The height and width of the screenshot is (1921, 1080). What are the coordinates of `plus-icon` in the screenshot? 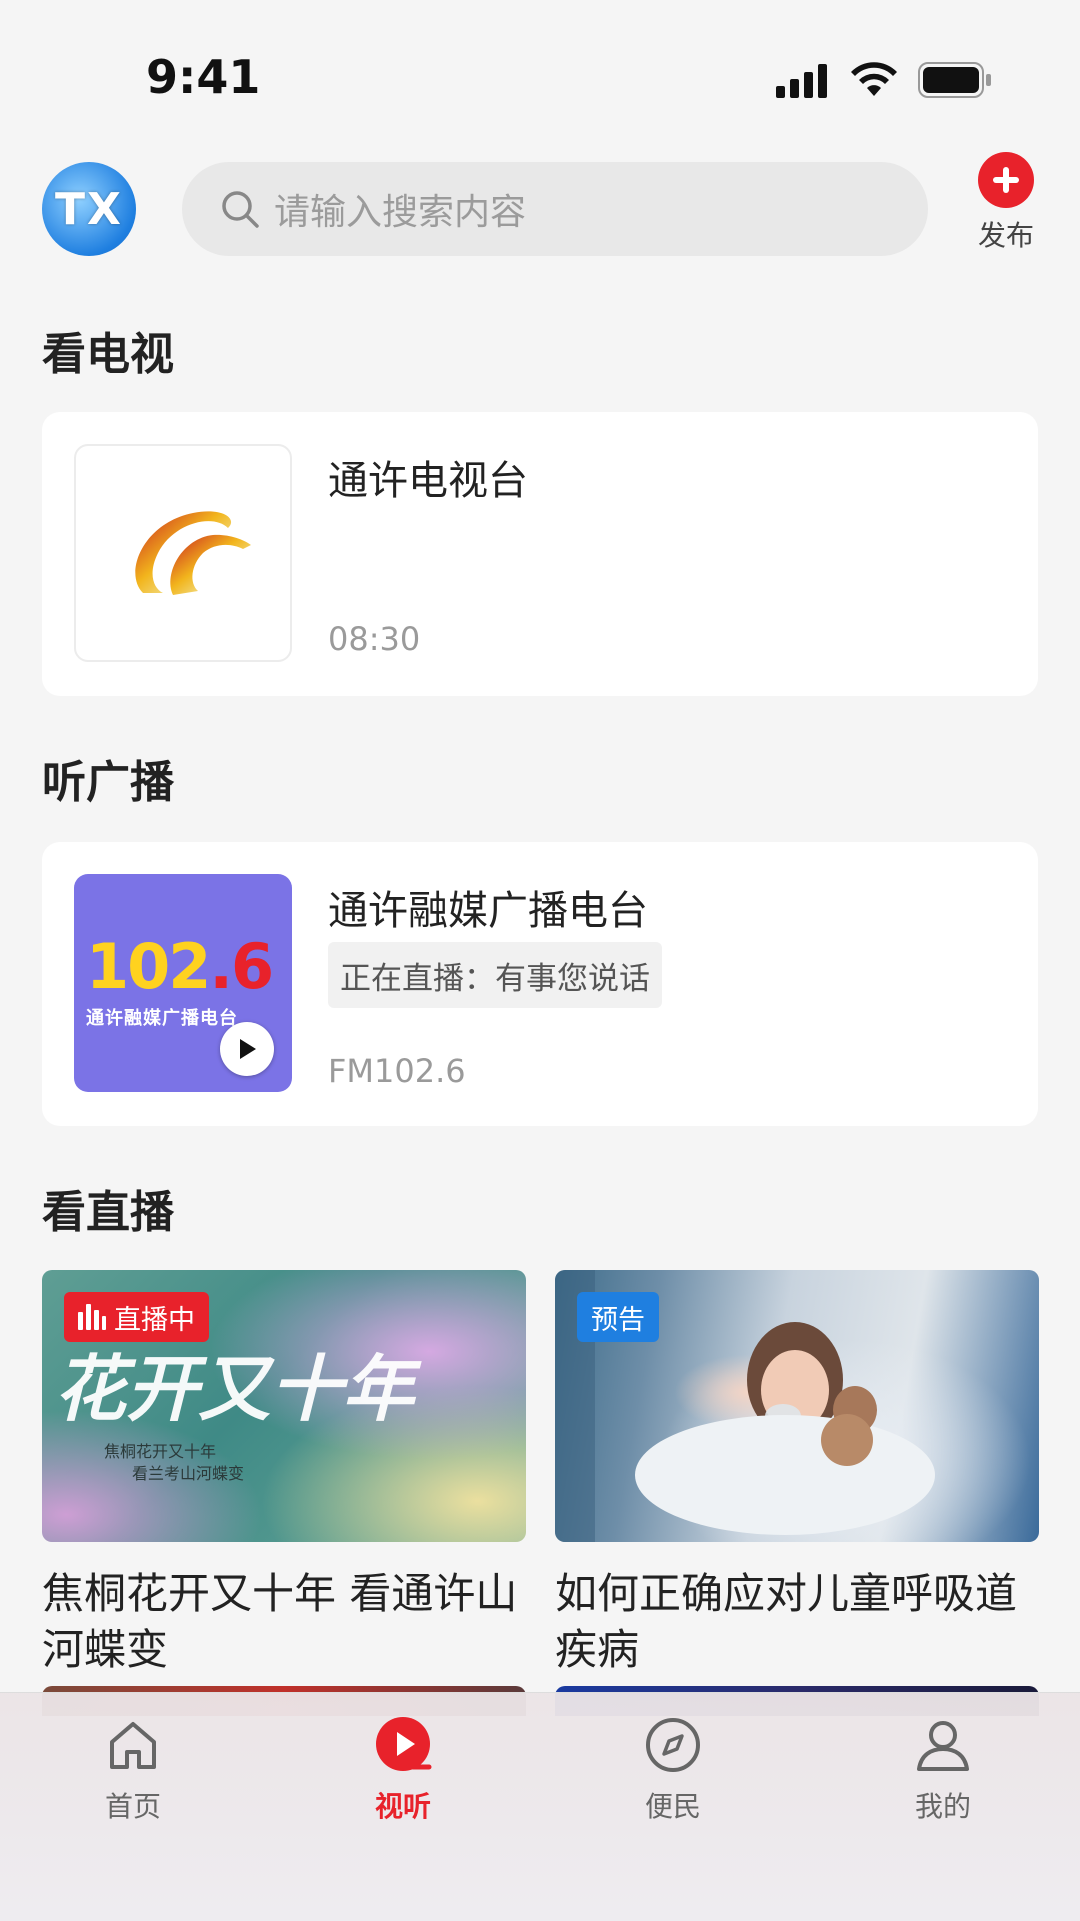 It's located at (1006, 180).